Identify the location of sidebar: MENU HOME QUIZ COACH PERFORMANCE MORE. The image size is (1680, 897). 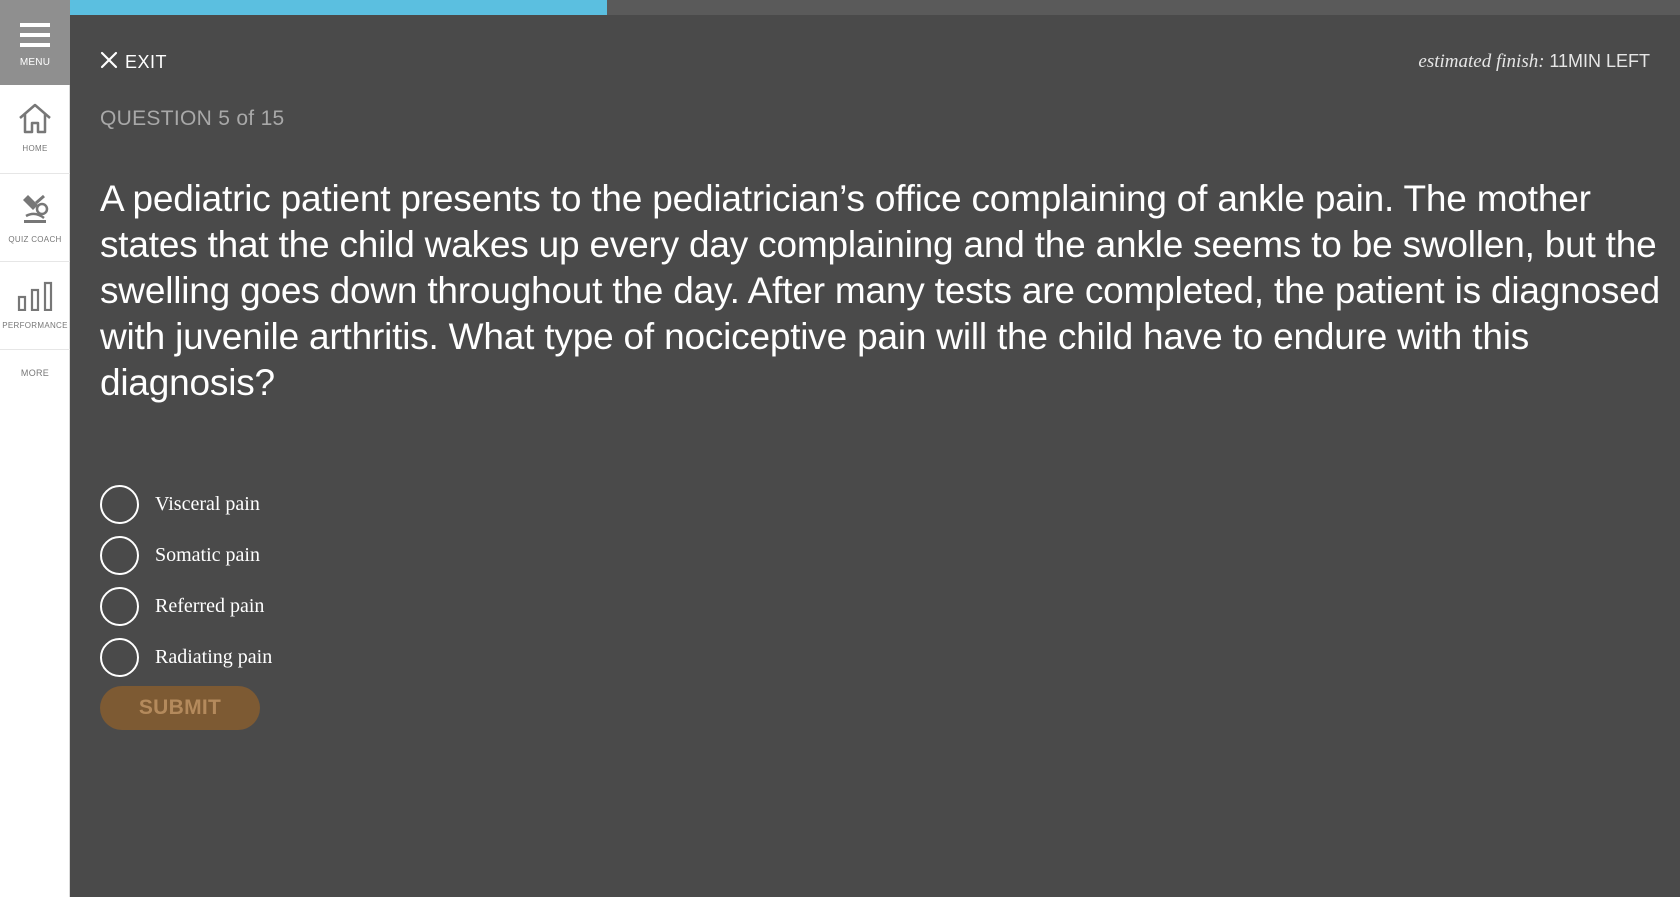
(35, 448).